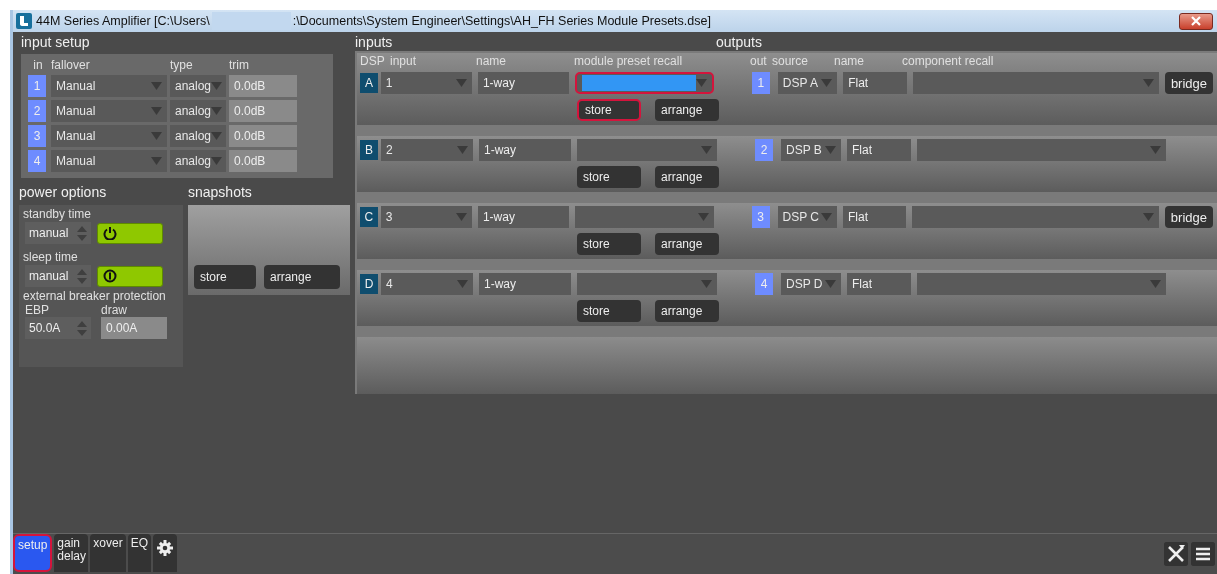 This screenshot has height=574, width=1217. I want to click on column-header: trim, so click(239, 65).